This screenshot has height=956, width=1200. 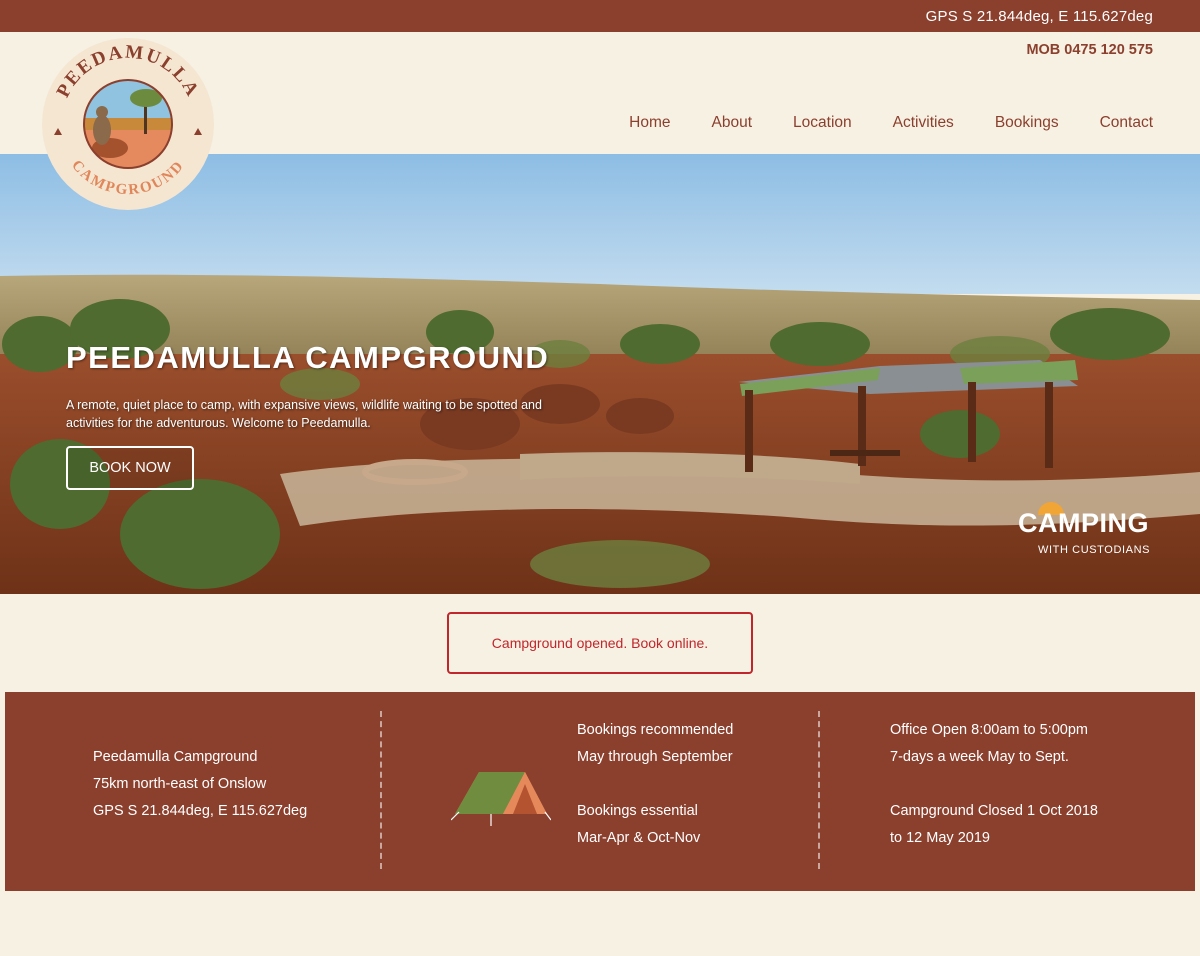 I want to click on bookings-line: Bookings recommended, so click(x=655, y=730).